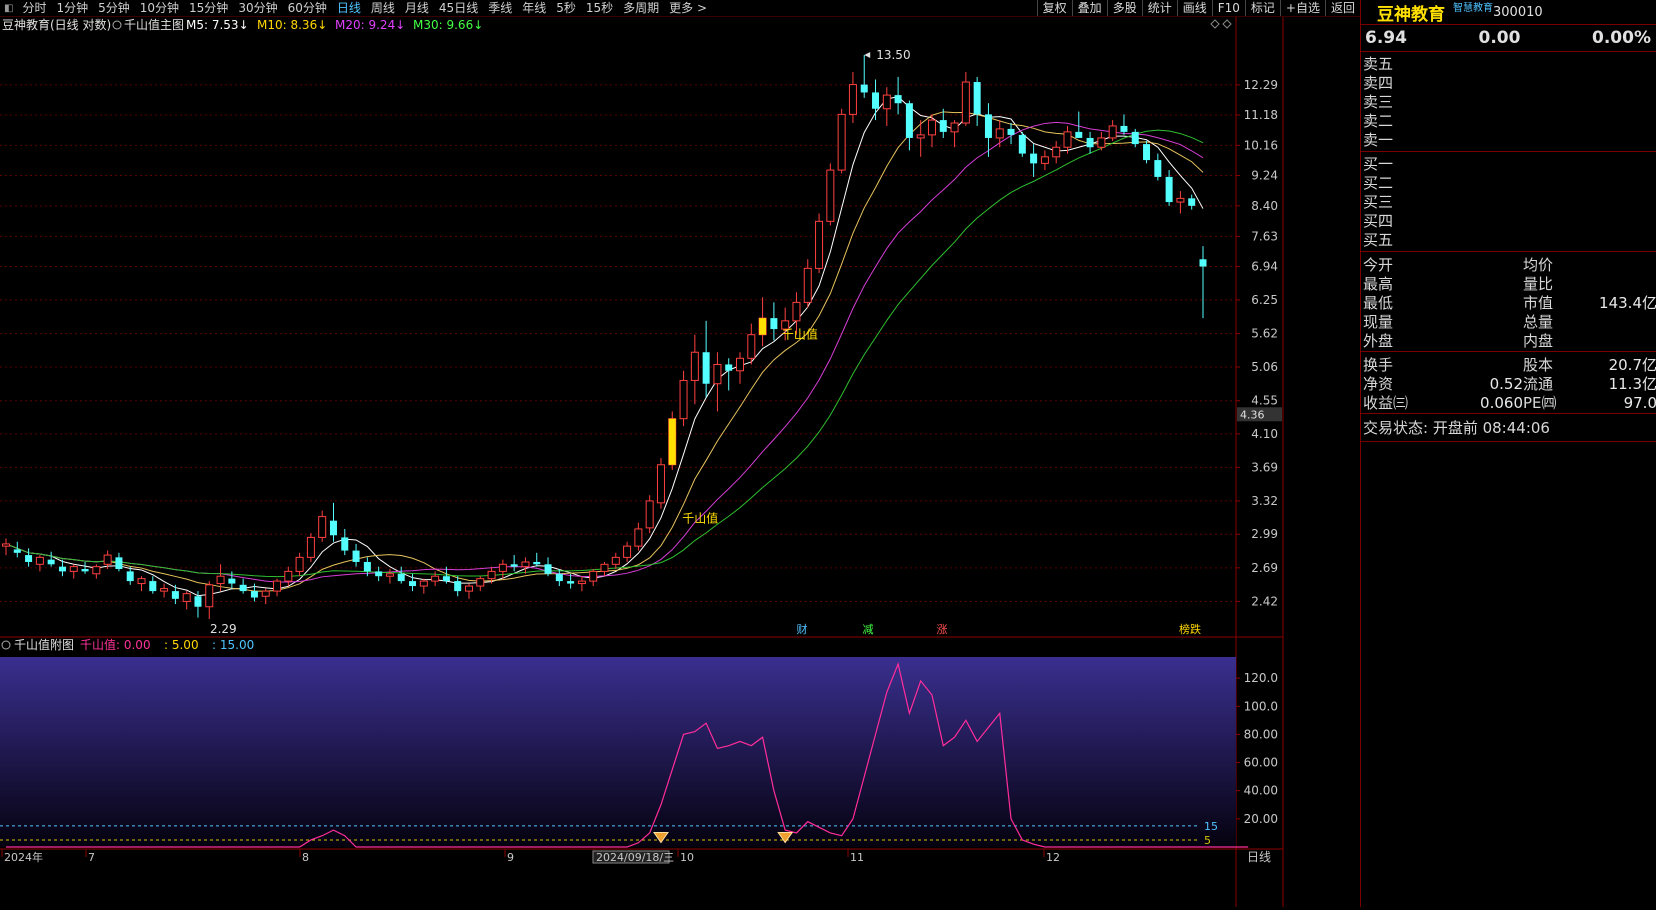 Image resolution: width=1656 pixels, height=910 pixels. I want to click on y-tick-label: 2.69, so click(1264, 568).